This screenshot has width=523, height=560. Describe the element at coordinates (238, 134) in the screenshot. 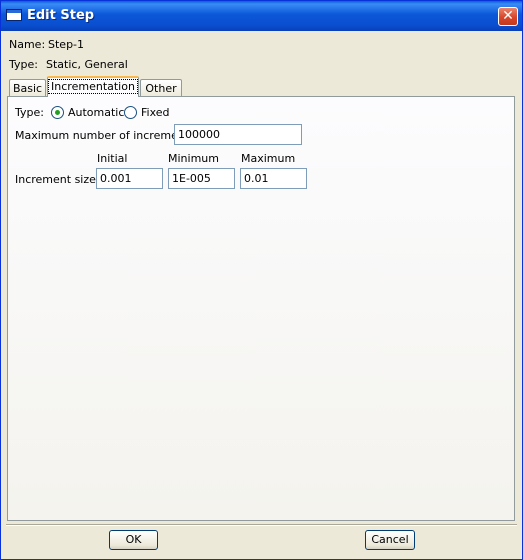

I see `max-increments-input: 100000` at that location.